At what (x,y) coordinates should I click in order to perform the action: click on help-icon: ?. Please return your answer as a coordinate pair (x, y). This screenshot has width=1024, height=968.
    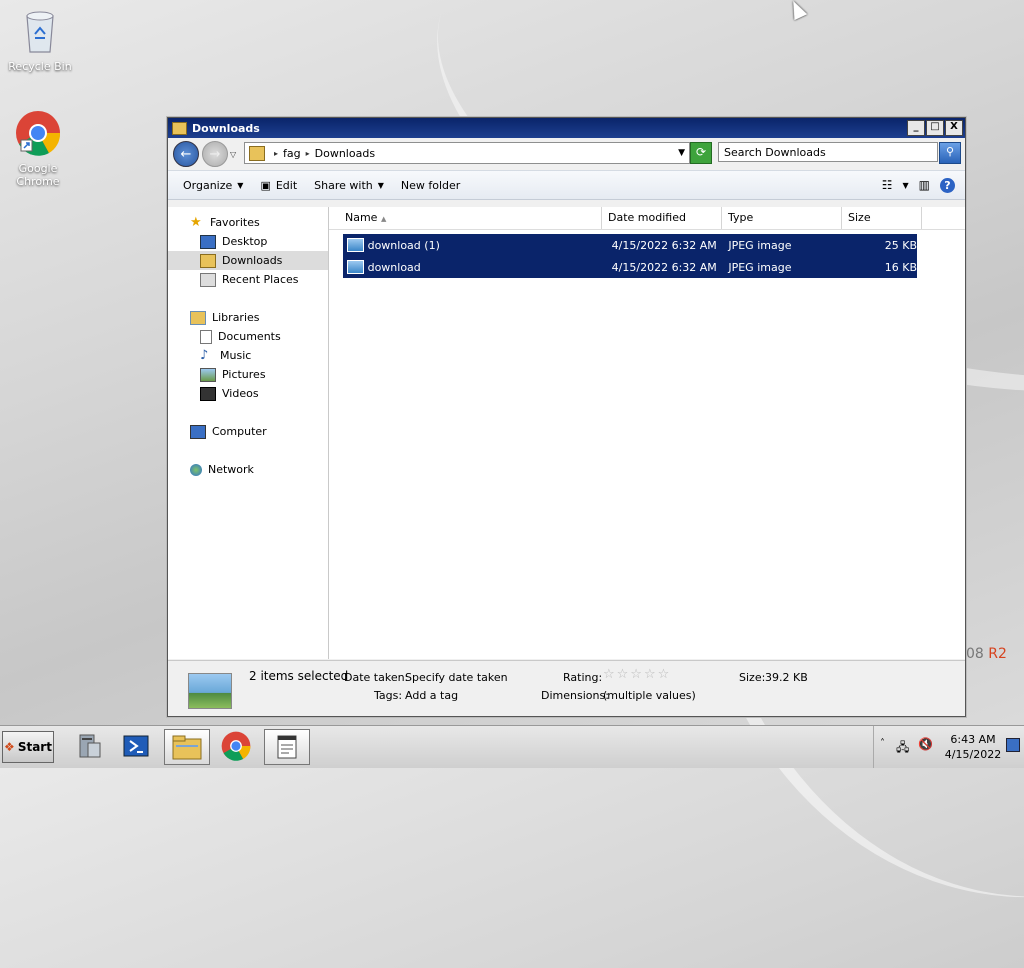
    Looking at the image, I should click on (947, 185).